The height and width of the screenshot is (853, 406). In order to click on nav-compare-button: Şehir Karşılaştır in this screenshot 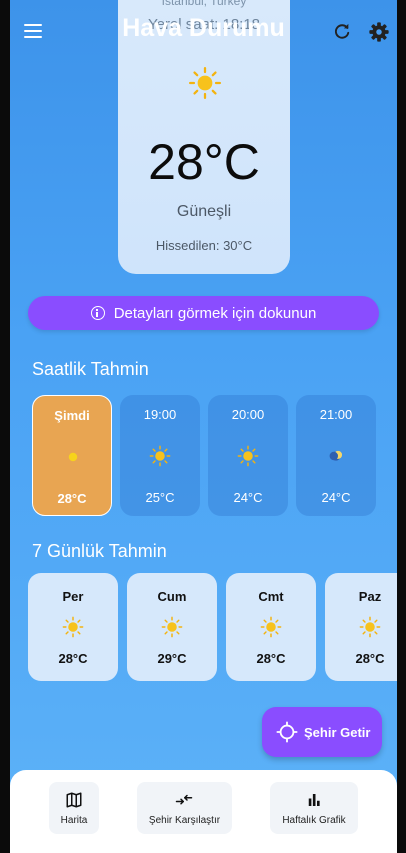, I will do `click(184, 808)`.